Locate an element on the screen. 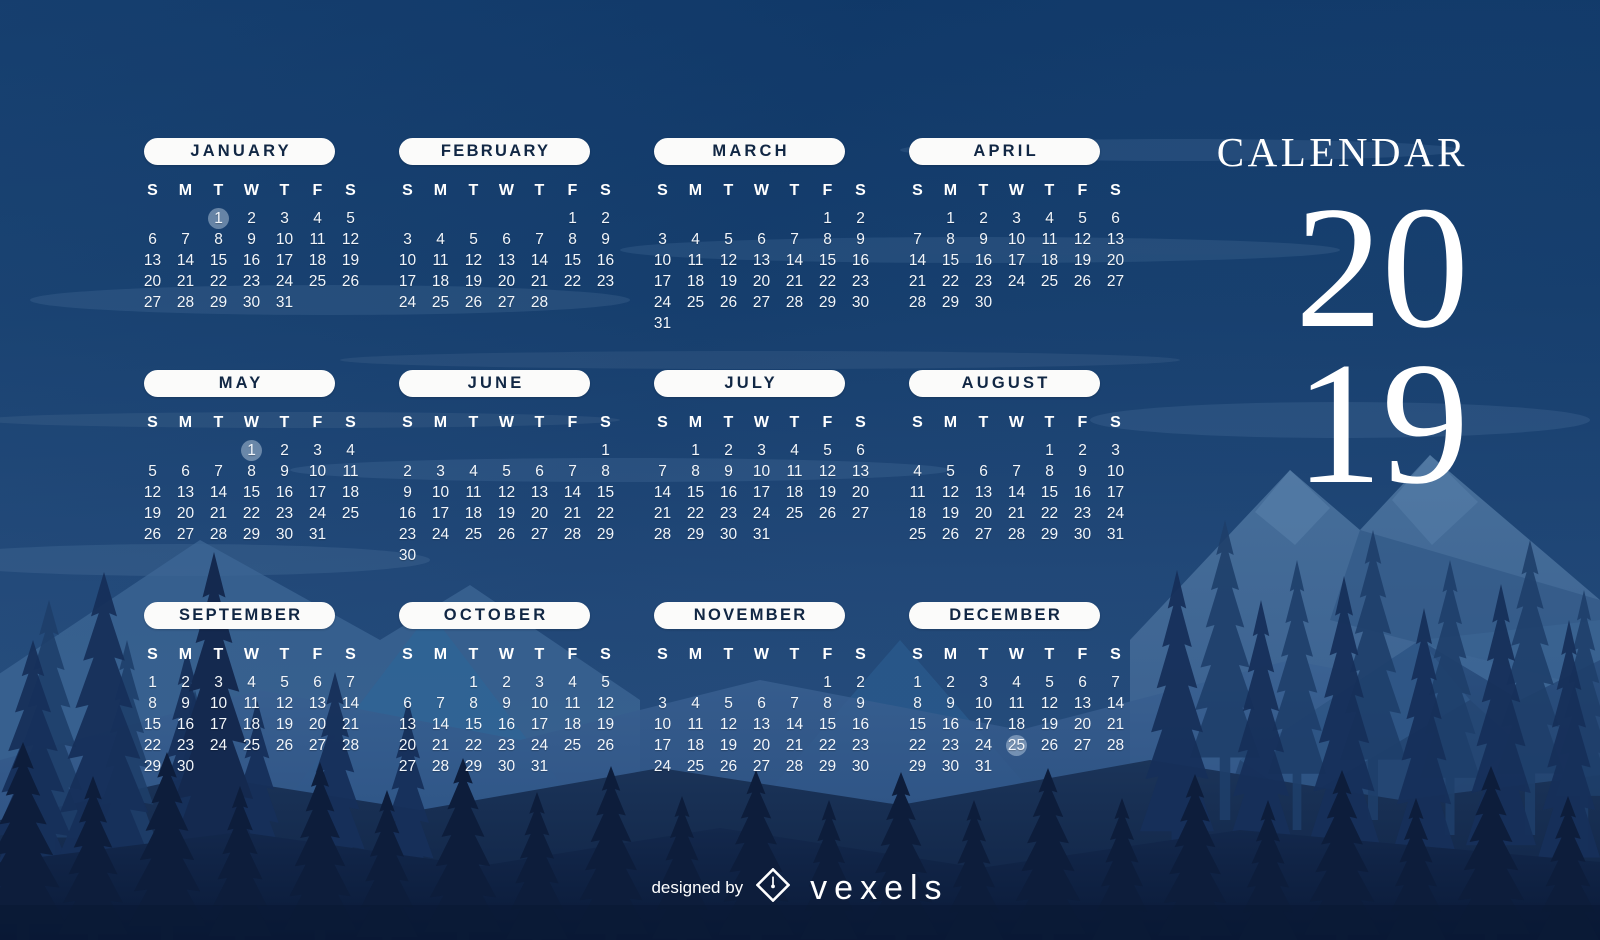 The width and height of the screenshot is (1600, 940). day-cell: 28 is located at coordinates (794, 766).